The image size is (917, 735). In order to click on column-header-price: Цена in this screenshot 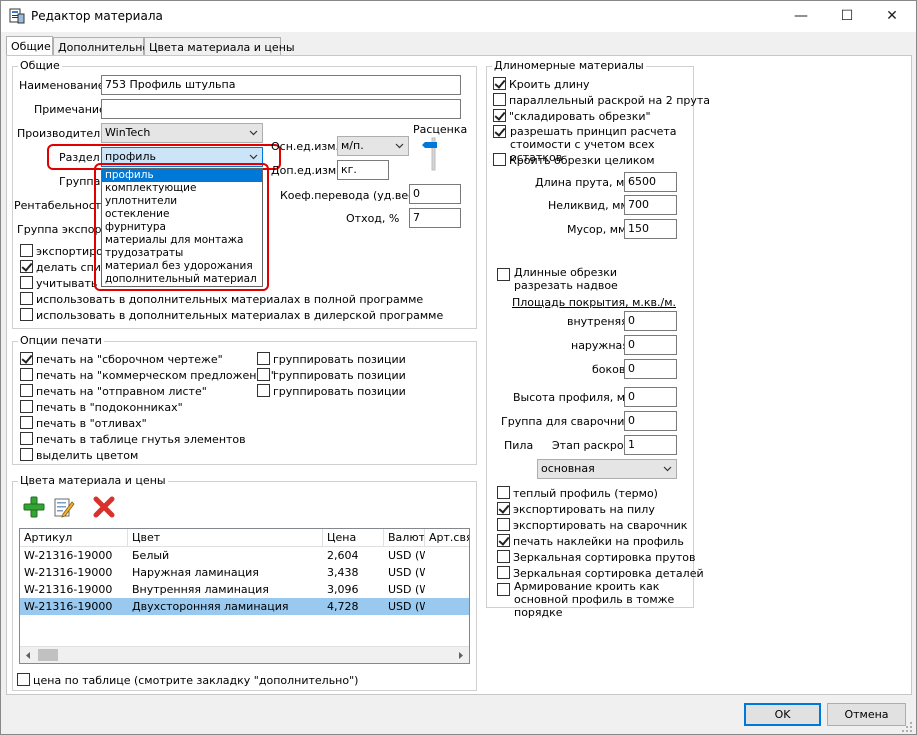, I will do `click(353, 538)`.